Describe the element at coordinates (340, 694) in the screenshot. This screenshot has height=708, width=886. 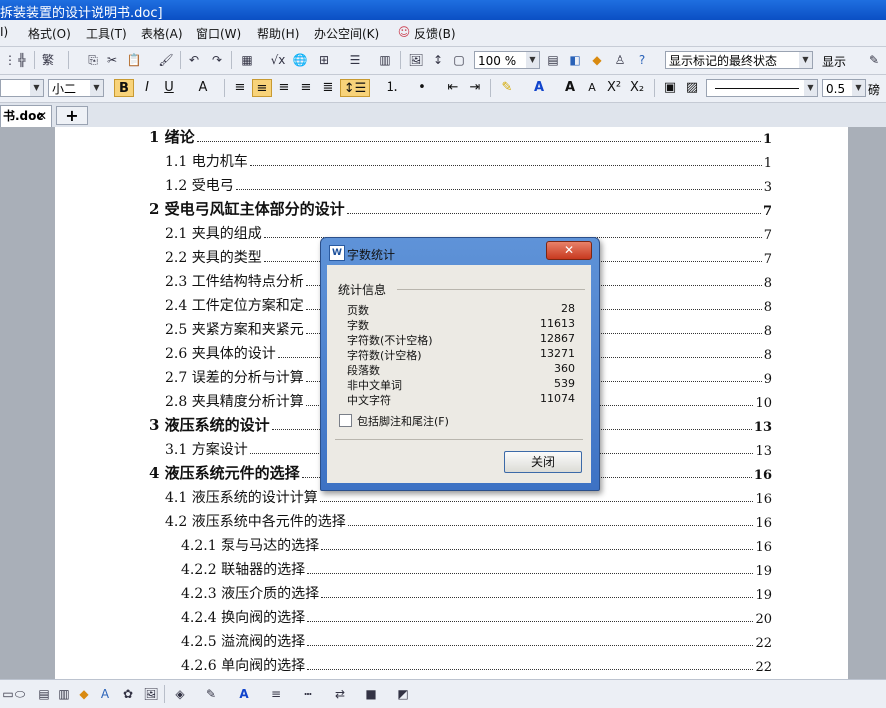
I see `arrow-style-icon: ⇄` at that location.